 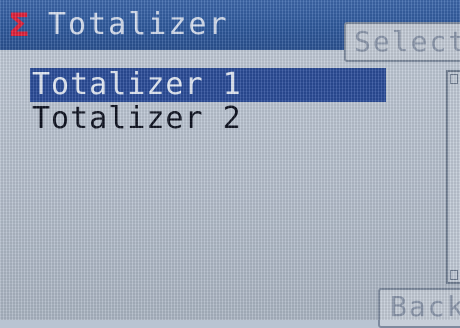 What do you see at coordinates (407, 41) in the screenshot?
I see `select-button-label: Select` at bounding box center [407, 41].